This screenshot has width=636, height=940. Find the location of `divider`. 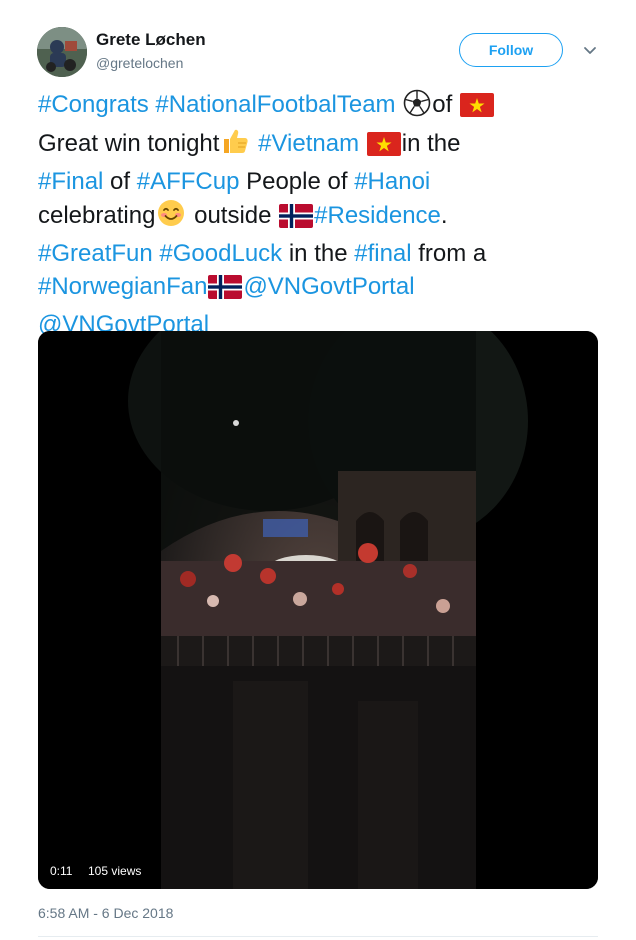

divider is located at coordinates (318, 936).